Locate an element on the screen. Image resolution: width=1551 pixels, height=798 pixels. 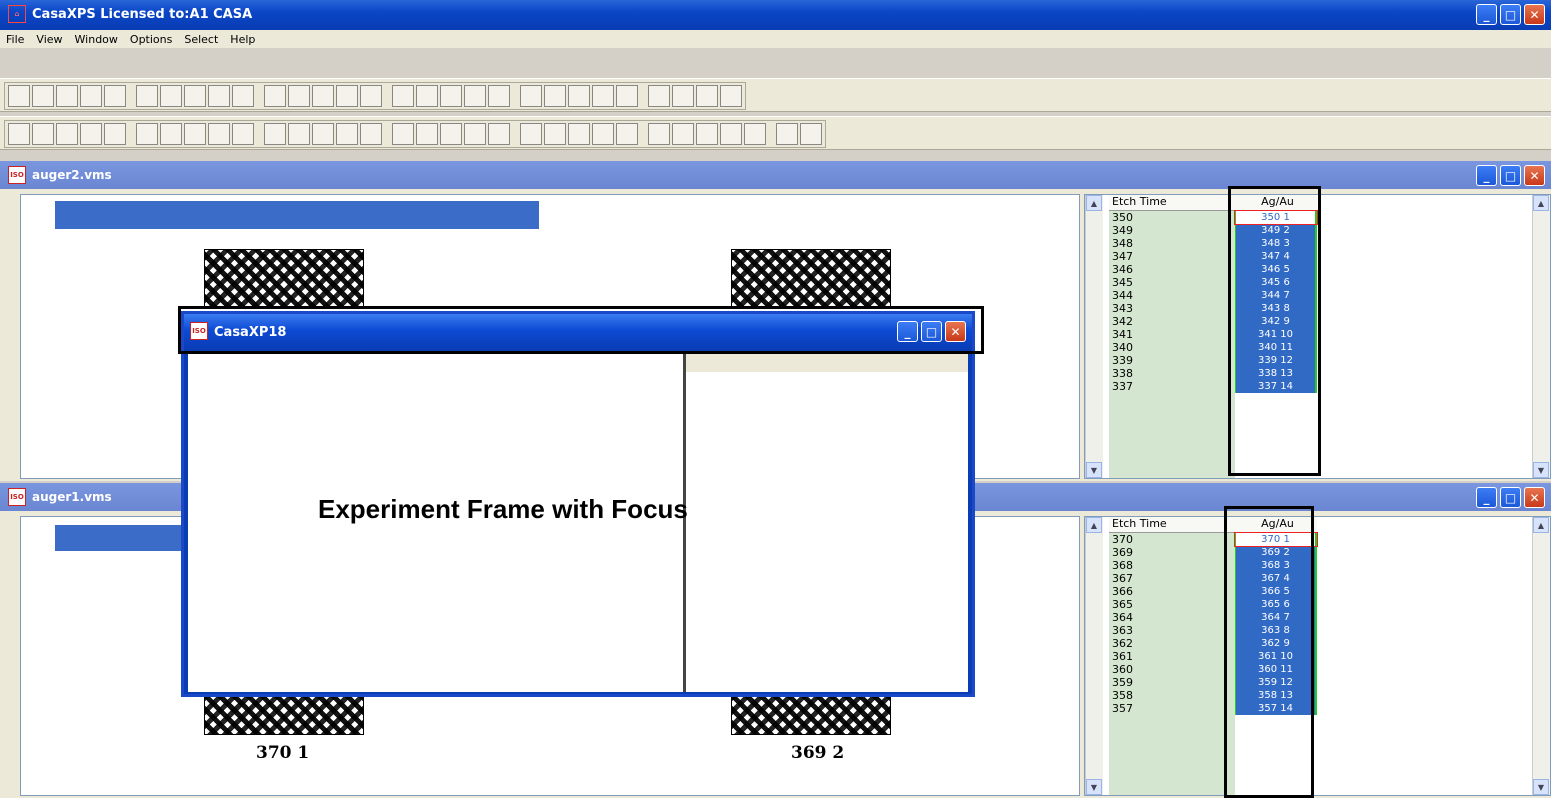
etch-time-cell: 367 is located at coordinates (1172, 578).